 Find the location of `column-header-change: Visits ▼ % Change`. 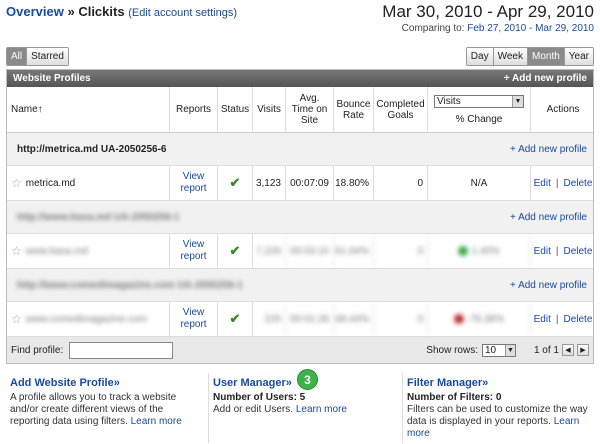

column-header-change: Visits ▼ % Change is located at coordinates (479, 109).